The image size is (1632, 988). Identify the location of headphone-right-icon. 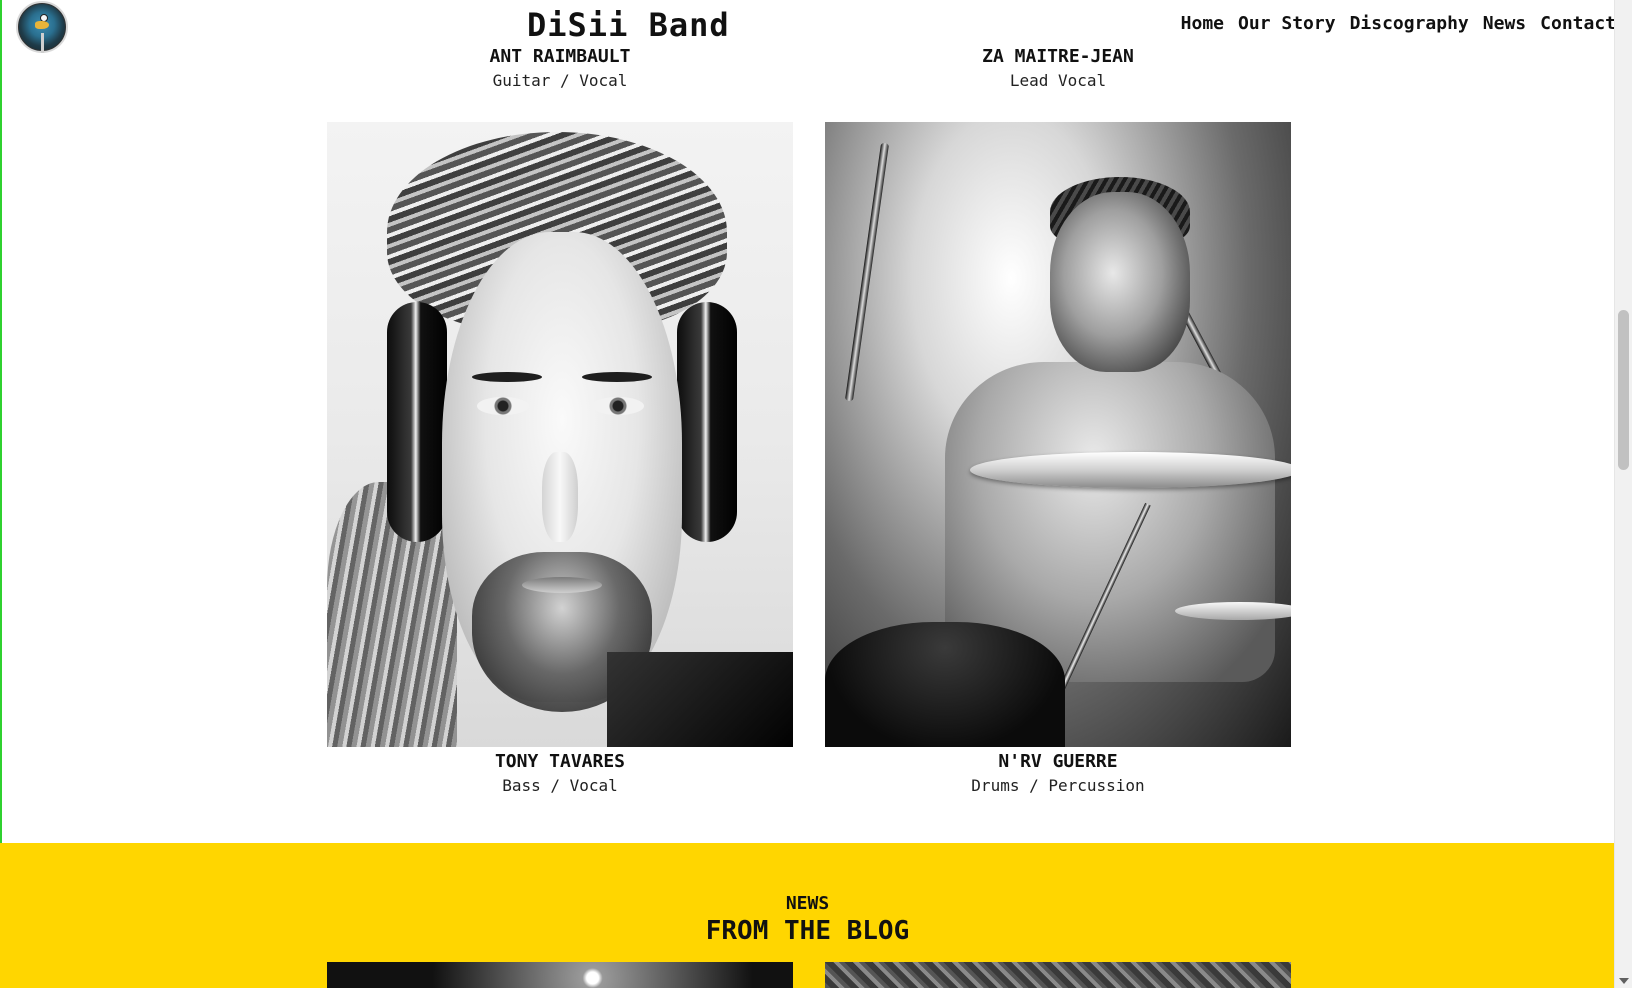
(707, 422).